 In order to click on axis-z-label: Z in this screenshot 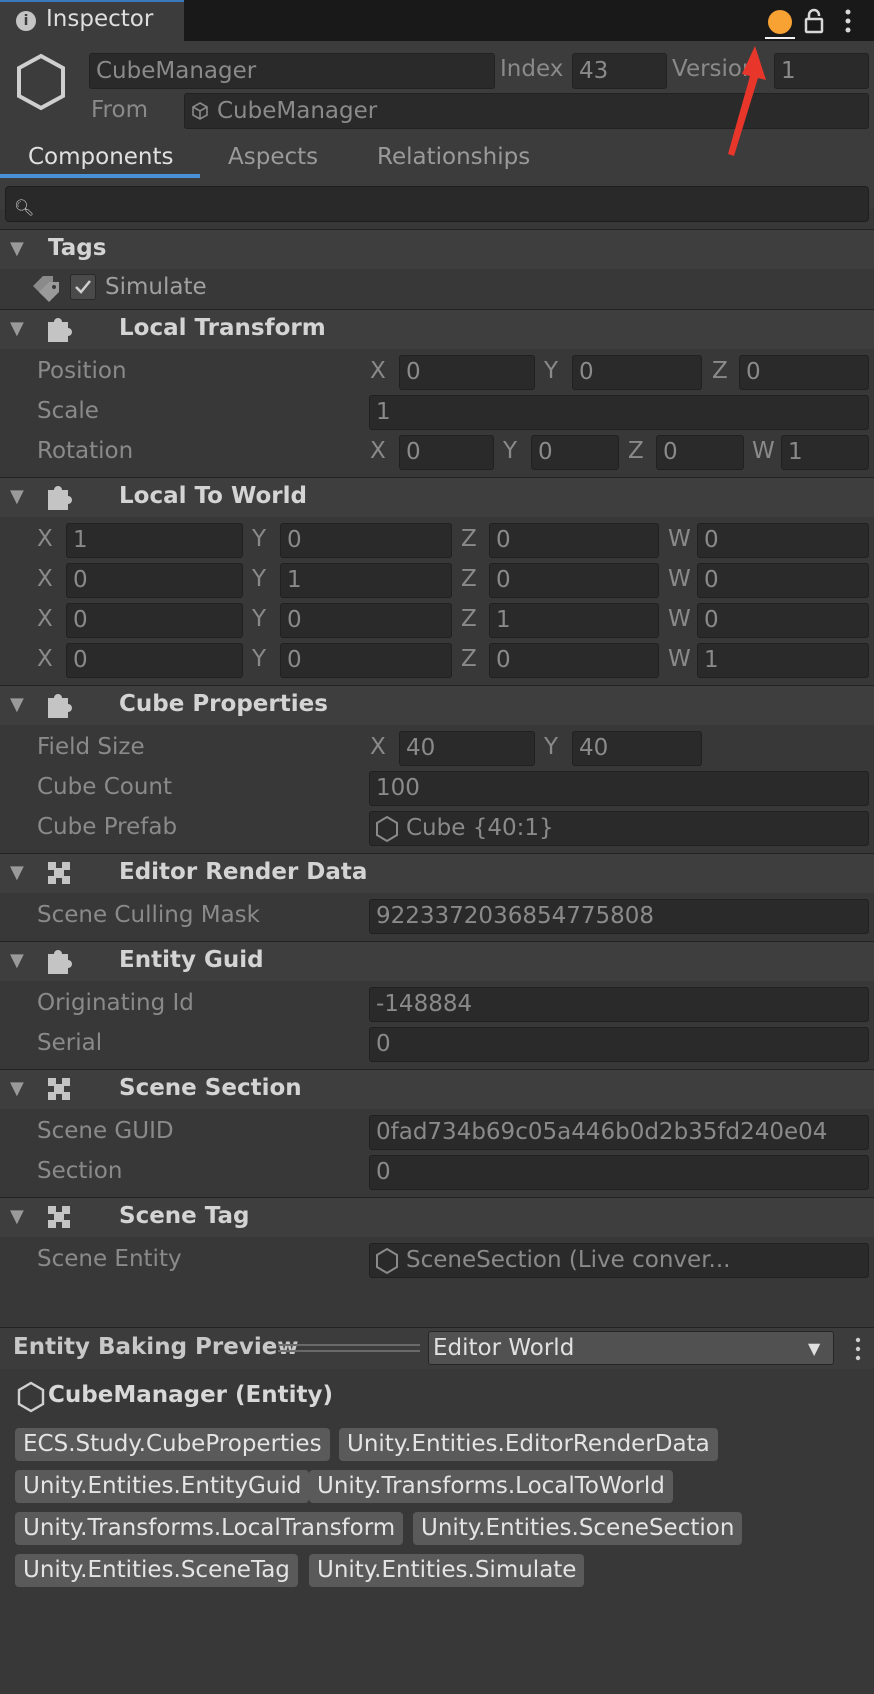, I will do `click(636, 451)`.